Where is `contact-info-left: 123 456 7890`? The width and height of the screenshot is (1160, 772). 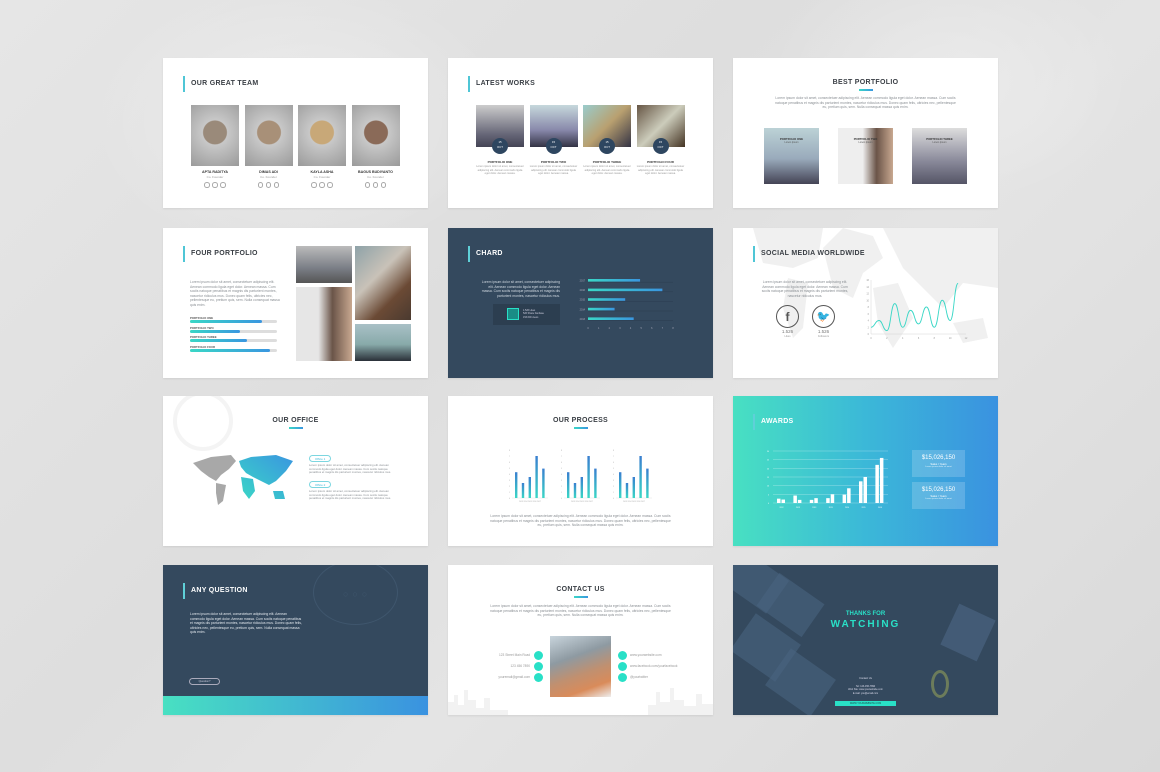 contact-info-left: 123 456 7890 is located at coordinates (520, 666).